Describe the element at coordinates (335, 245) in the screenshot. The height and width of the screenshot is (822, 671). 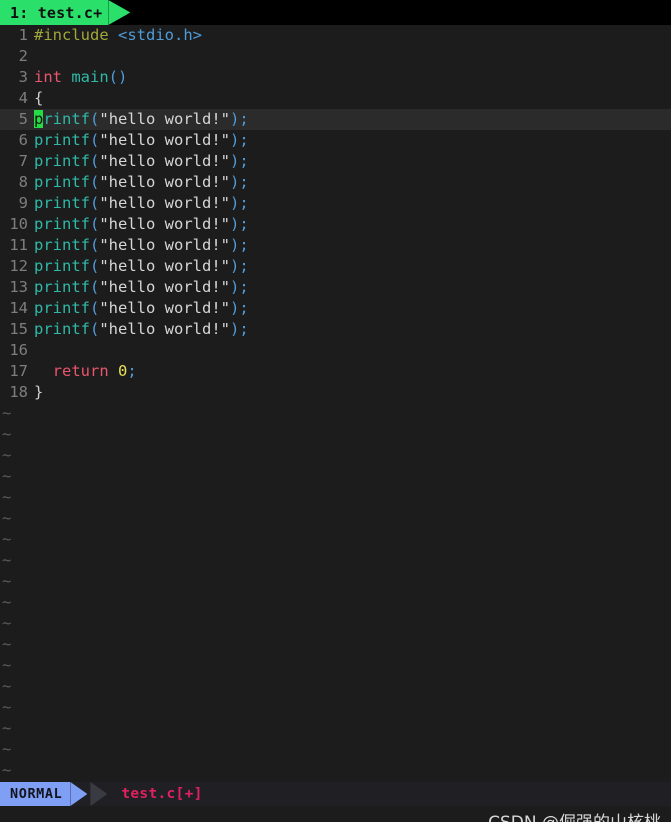
I see `code-line: 11 printf("hello world!");` at that location.